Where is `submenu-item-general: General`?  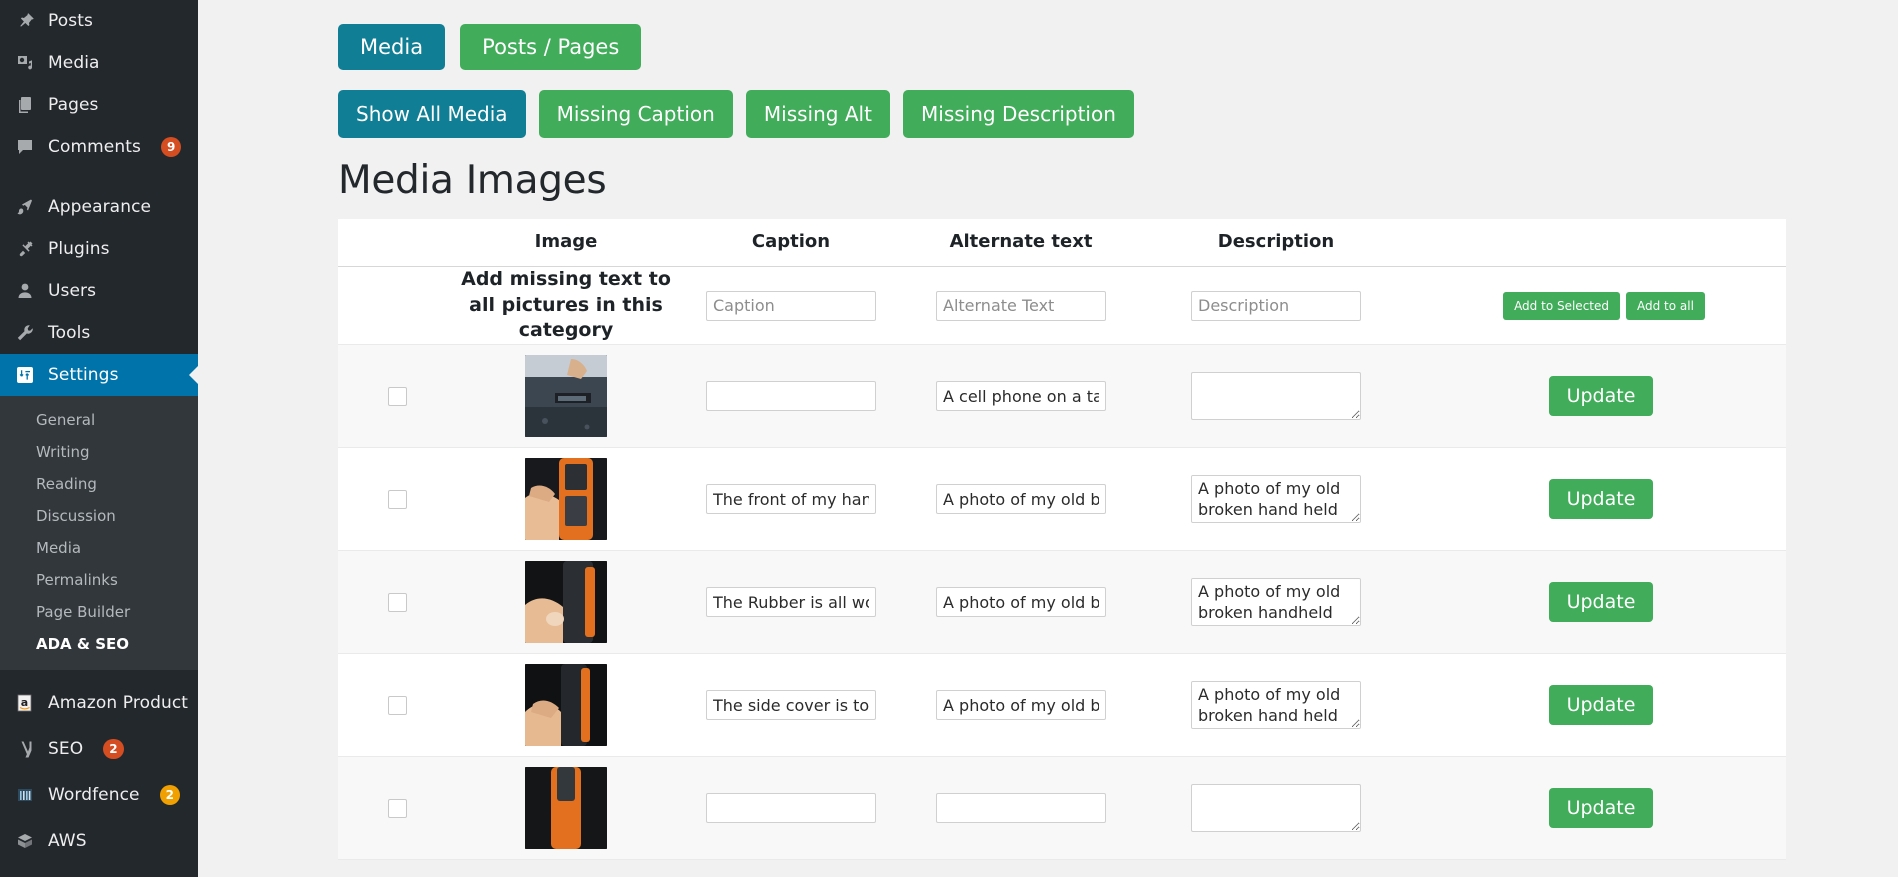 submenu-item-general: General is located at coordinates (99, 420).